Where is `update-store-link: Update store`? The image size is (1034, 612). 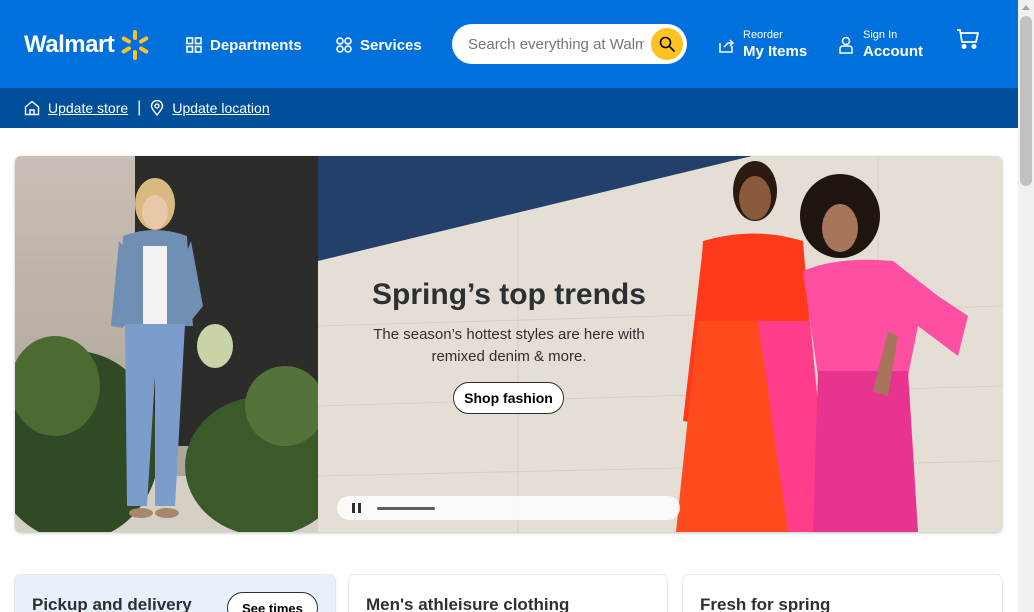
update-store-link: Update store is located at coordinates (76, 108).